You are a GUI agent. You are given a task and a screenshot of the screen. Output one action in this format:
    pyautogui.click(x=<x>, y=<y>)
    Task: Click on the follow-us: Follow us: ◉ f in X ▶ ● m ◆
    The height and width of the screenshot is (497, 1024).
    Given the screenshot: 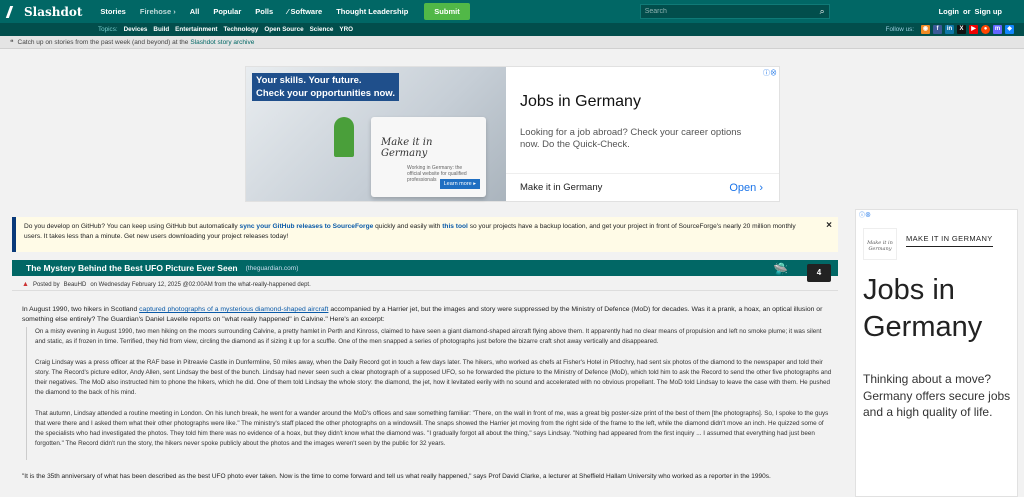 What is the action you would take?
    pyautogui.click(x=950, y=29)
    